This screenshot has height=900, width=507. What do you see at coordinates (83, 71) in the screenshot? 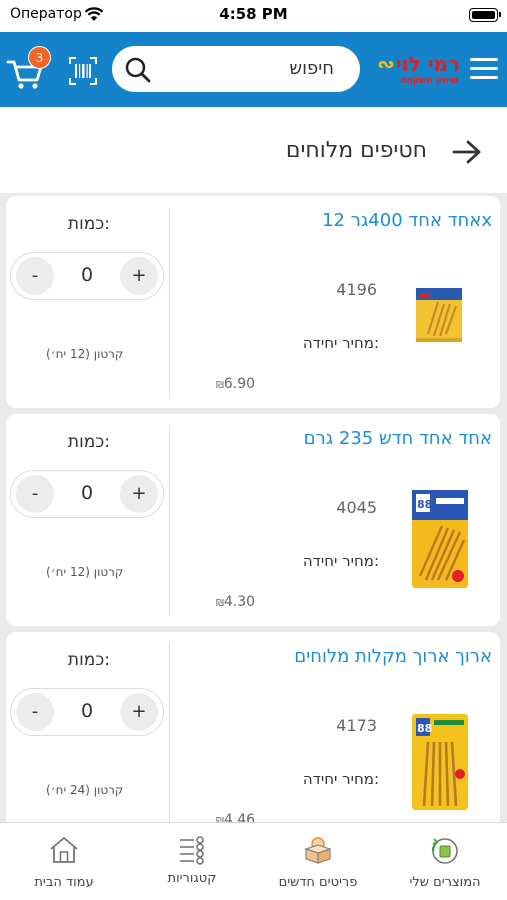
I see `barcode-scan-icon` at bounding box center [83, 71].